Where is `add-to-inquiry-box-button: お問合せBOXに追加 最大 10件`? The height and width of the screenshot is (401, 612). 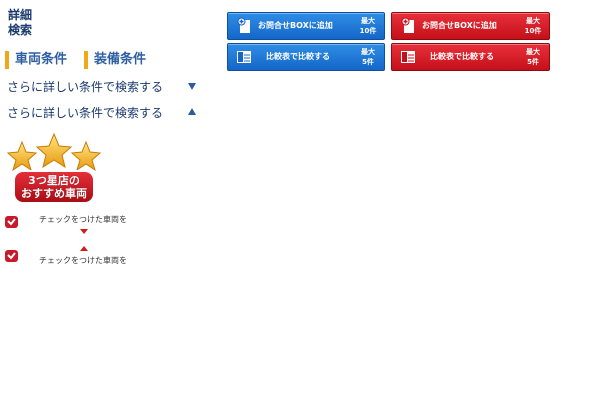
add-to-inquiry-box-button: お問合せBOXに追加 最大 10件 is located at coordinates (306, 26).